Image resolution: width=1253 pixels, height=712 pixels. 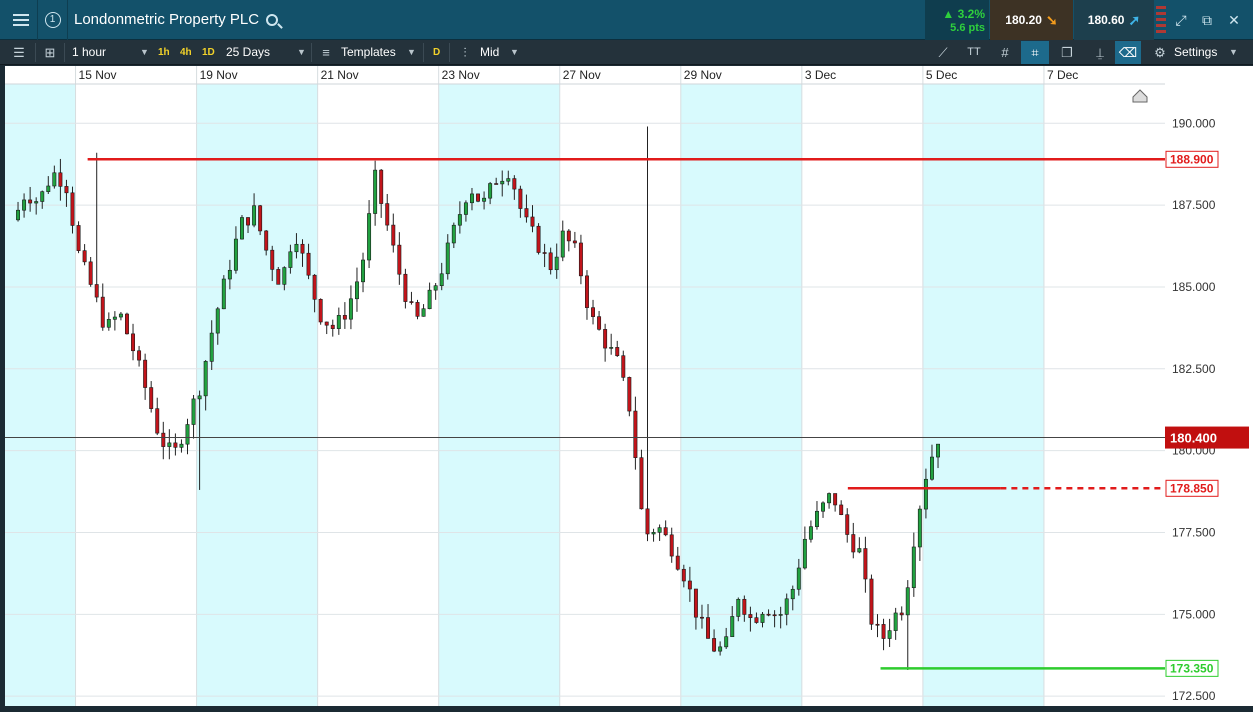 What do you see at coordinates (1128, 52) in the screenshot?
I see `eraser-icon: ⌫` at bounding box center [1128, 52].